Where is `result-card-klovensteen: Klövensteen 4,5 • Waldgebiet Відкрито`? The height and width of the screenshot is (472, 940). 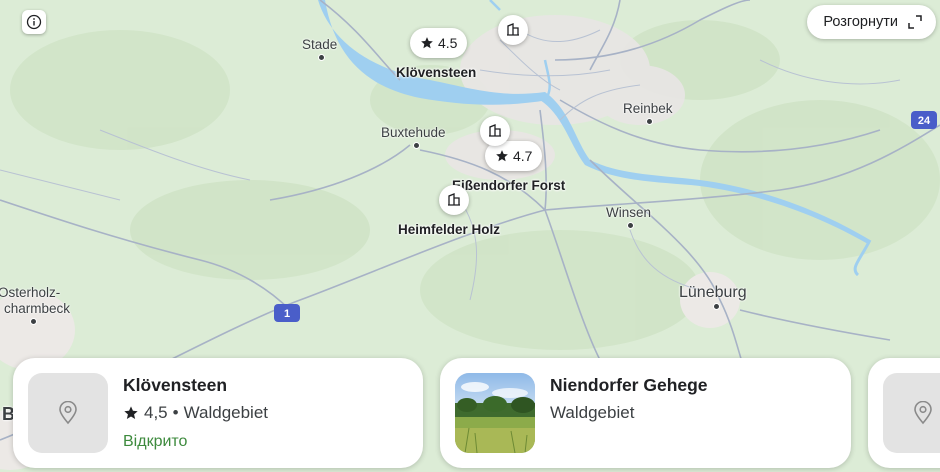 result-card-klovensteen: Klövensteen 4,5 • Waldgebiet Відкрито is located at coordinates (218, 413).